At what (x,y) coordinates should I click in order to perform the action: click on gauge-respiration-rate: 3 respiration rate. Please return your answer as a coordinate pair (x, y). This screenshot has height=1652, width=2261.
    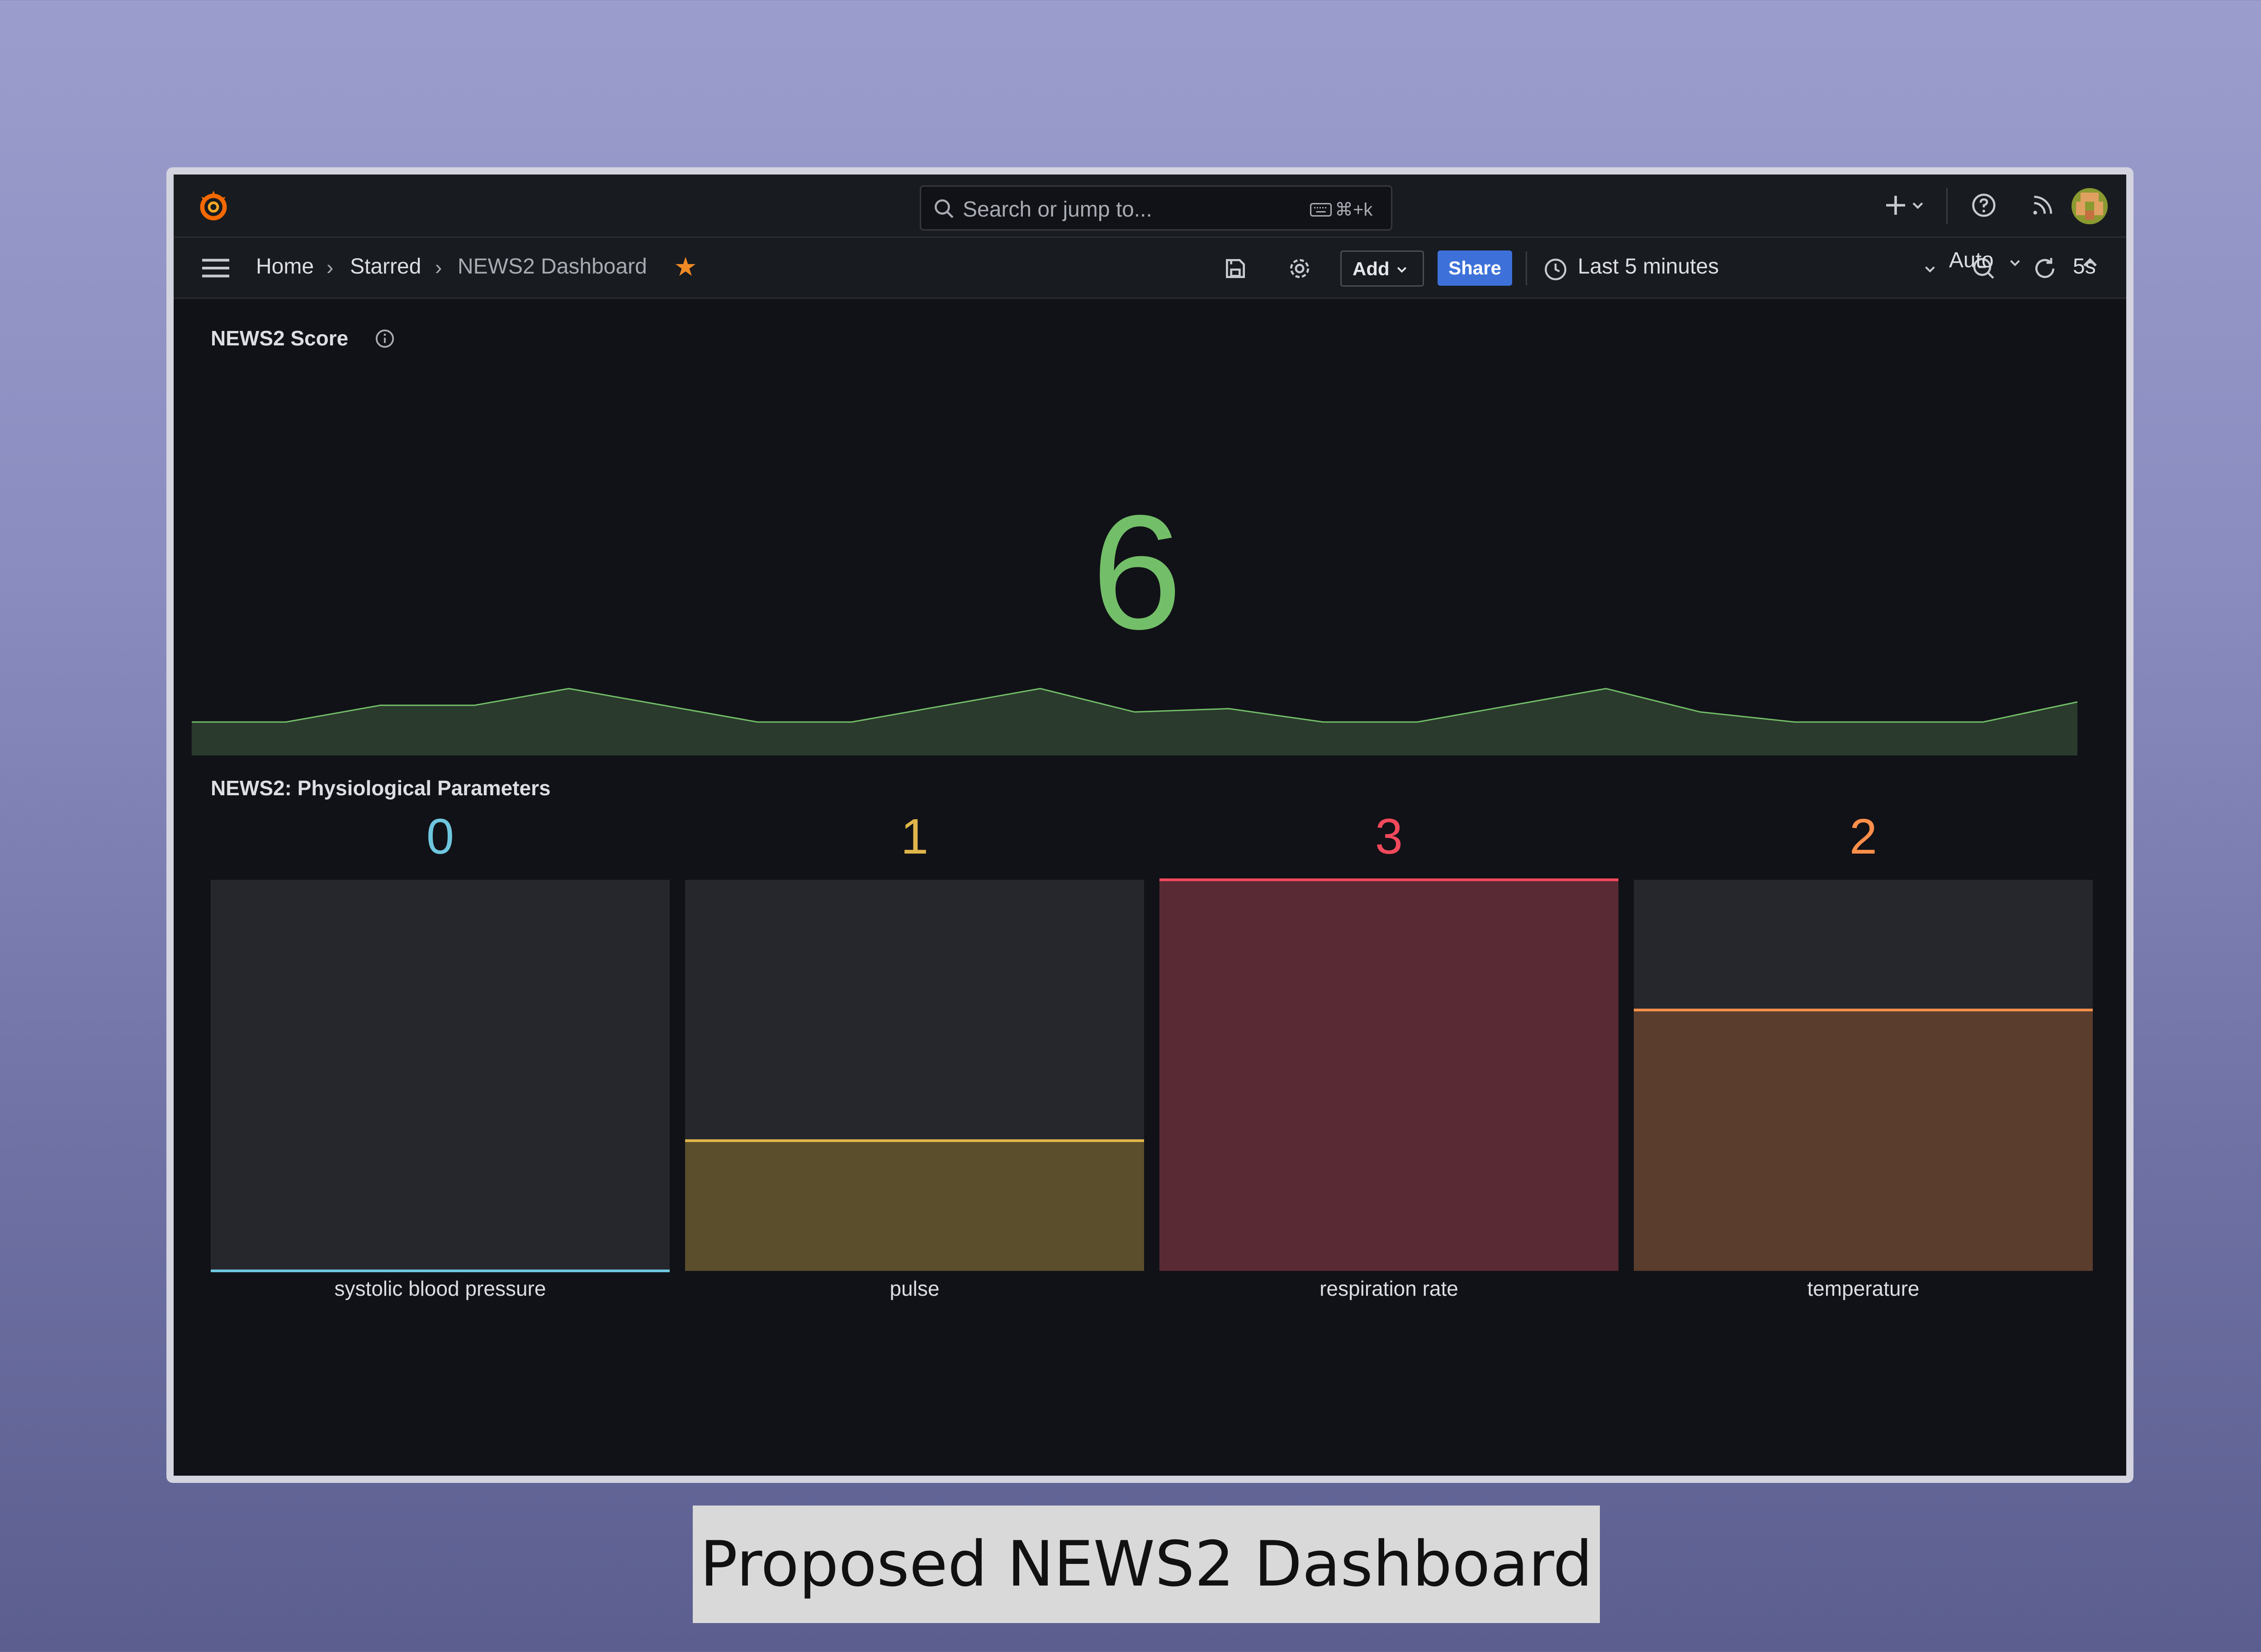
    Looking at the image, I should click on (1388, 1060).